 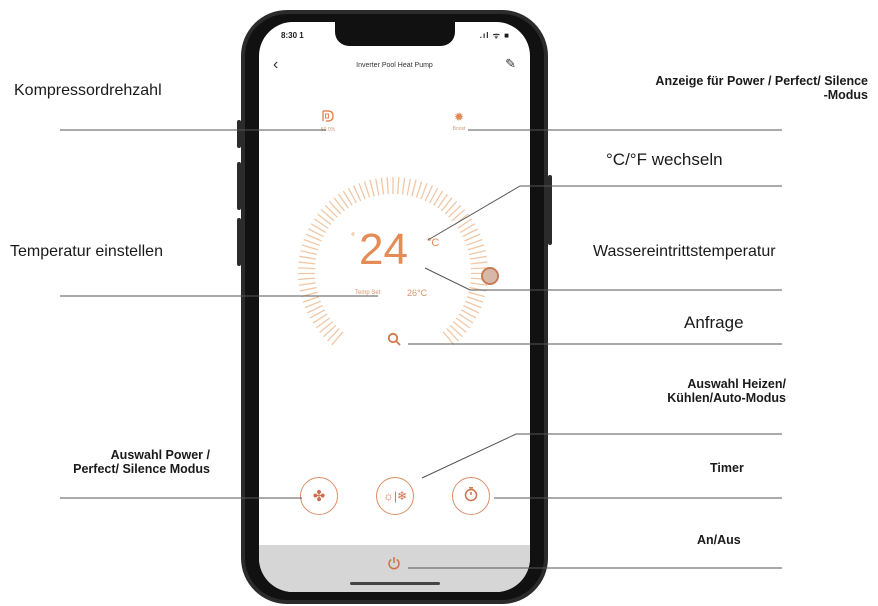 I want to click on volume-down-button, so click(x=239, y=242).